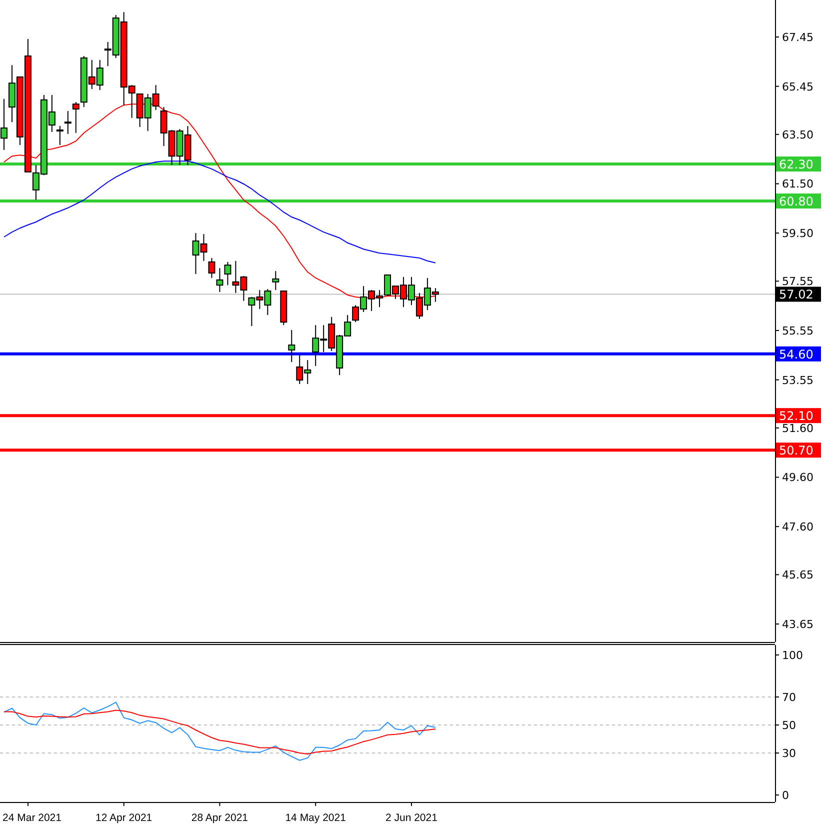  Describe the element at coordinates (798, 87) in the screenshot. I see `axis-label: 65.45` at that location.